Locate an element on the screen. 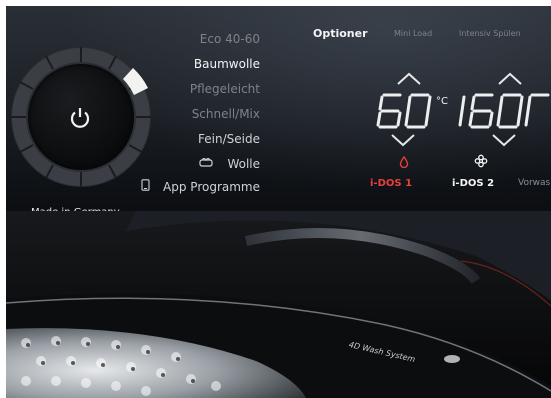 This screenshot has width=551, height=398. program-app-programme: App Programme is located at coordinates (211, 187).